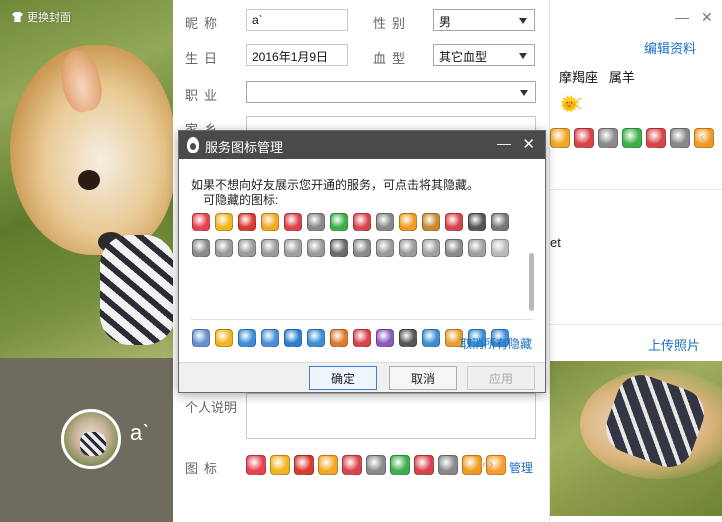 The height and width of the screenshot is (522, 722). What do you see at coordinates (392, 23) in the screenshot?
I see `gender-label: 性别` at bounding box center [392, 23].